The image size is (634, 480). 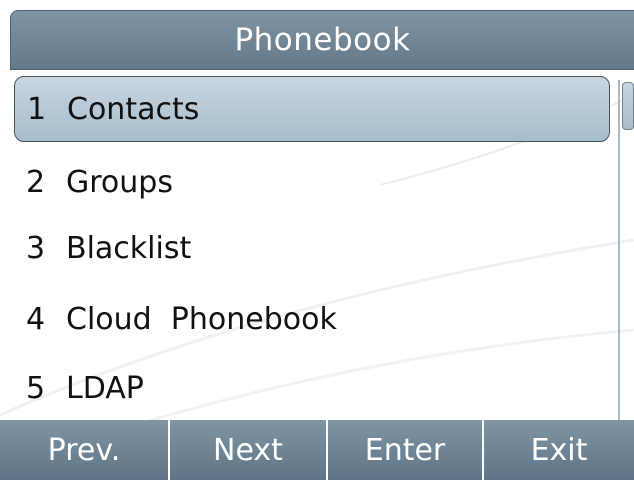 What do you see at coordinates (133, 109) in the screenshot?
I see `menu-item-label: Contacts` at bounding box center [133, 109].